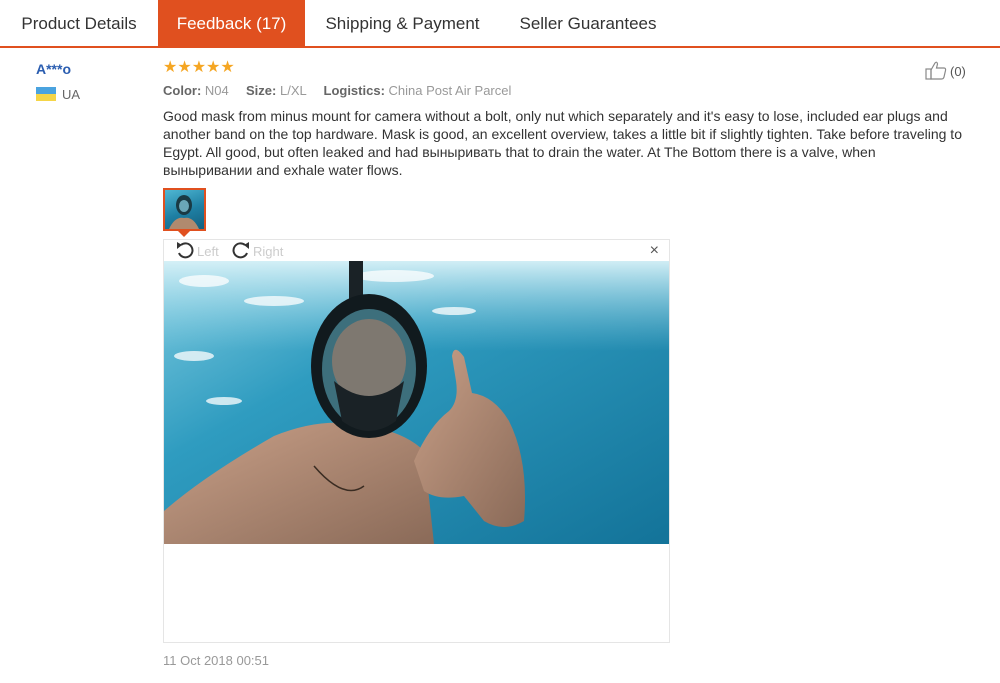 The width and height of the screenshot is (1000, 683). Describe the element at coordinates (199, 67) in the screenshot. I see `rating-stars: ★★★★★` at that location.